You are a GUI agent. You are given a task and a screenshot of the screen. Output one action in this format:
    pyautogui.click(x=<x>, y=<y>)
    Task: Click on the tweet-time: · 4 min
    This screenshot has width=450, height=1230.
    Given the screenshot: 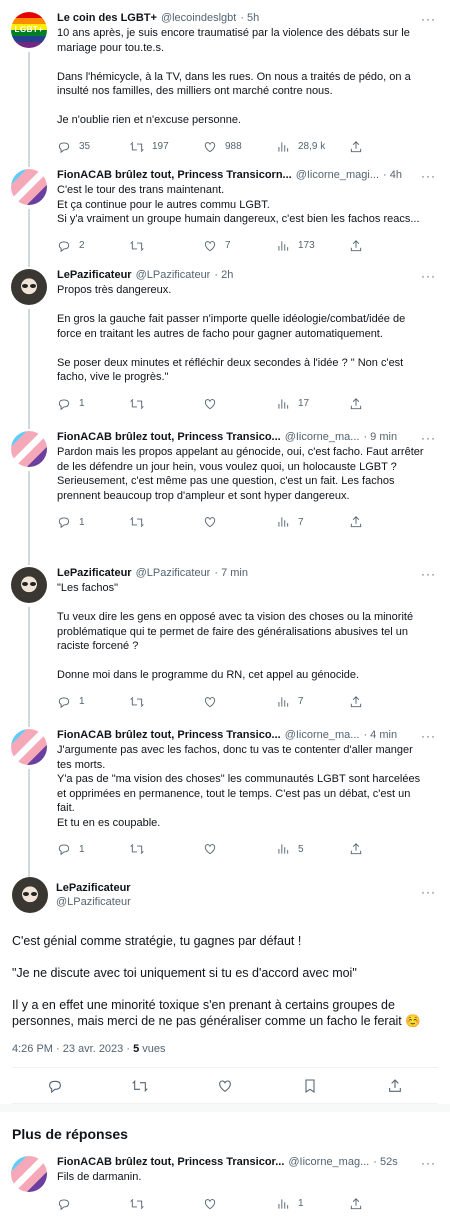 What is the action you would take?
    pyautogui.click(x=380, y=735)
    